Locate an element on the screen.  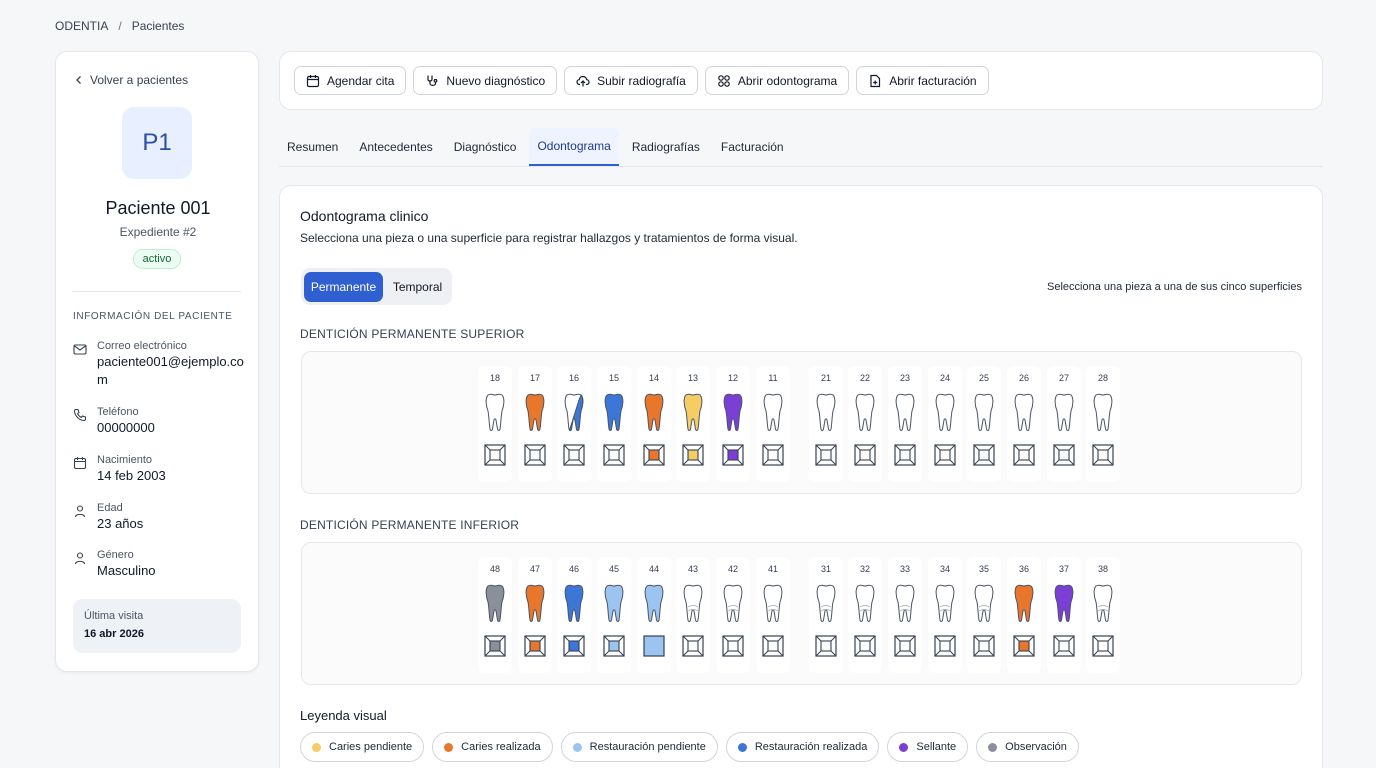
open-odontogram-button: Abrir odontograma is located at coordinates (777, 80).